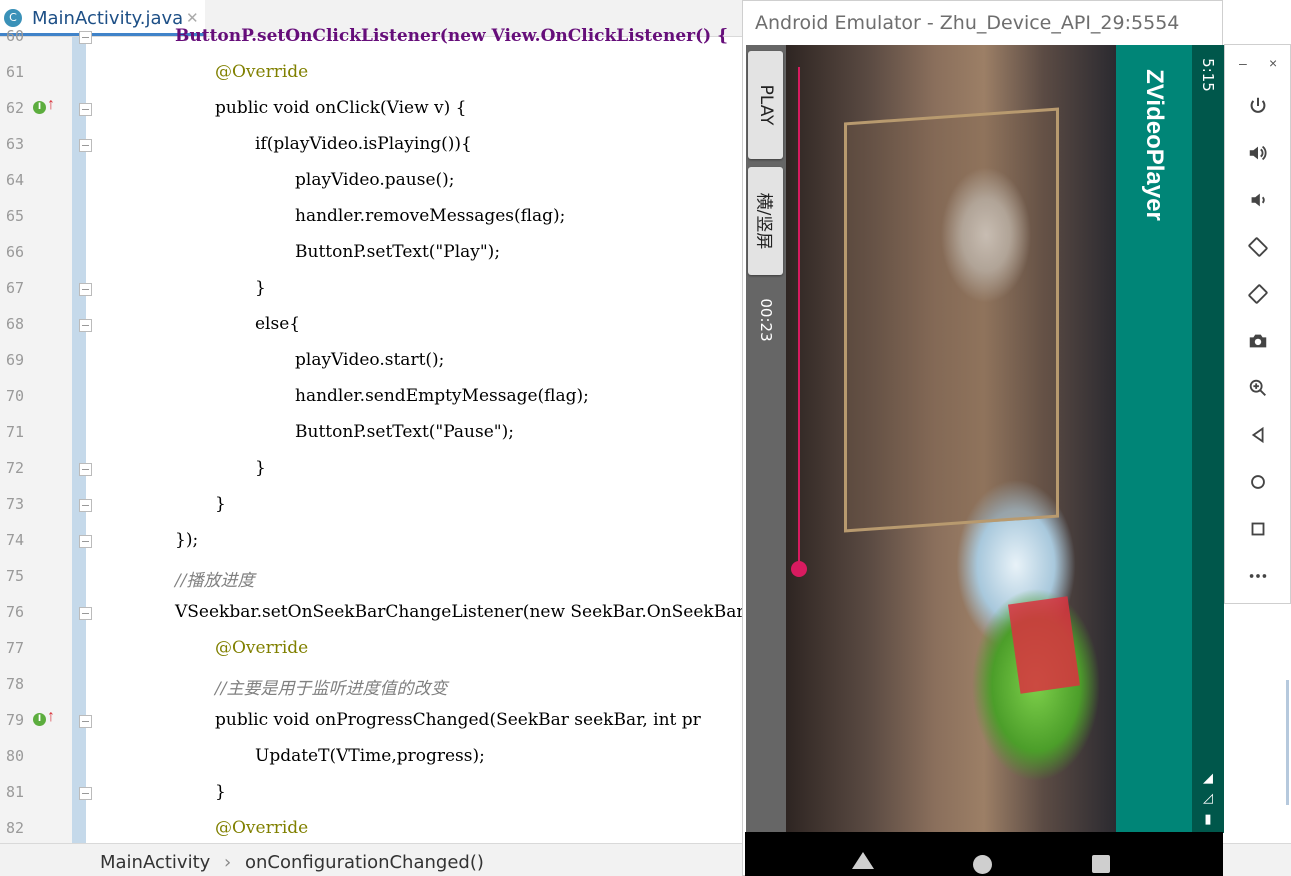 Image resolution: width=1291 pixels, height=876 pixels. I want to click on code-line: 66 ButtonP.setText("Play");, so click(371, 253).